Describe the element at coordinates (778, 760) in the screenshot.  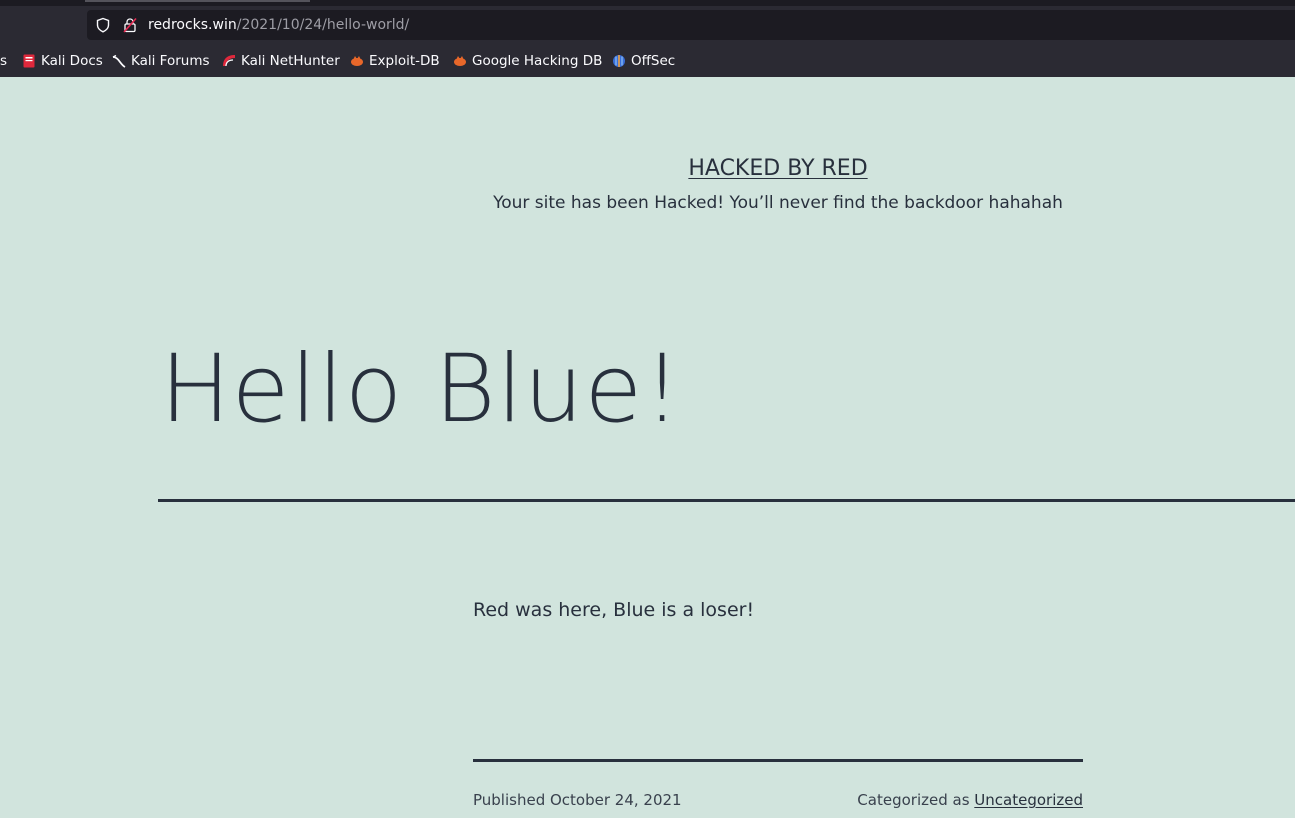
I see `content-divider` at that location.